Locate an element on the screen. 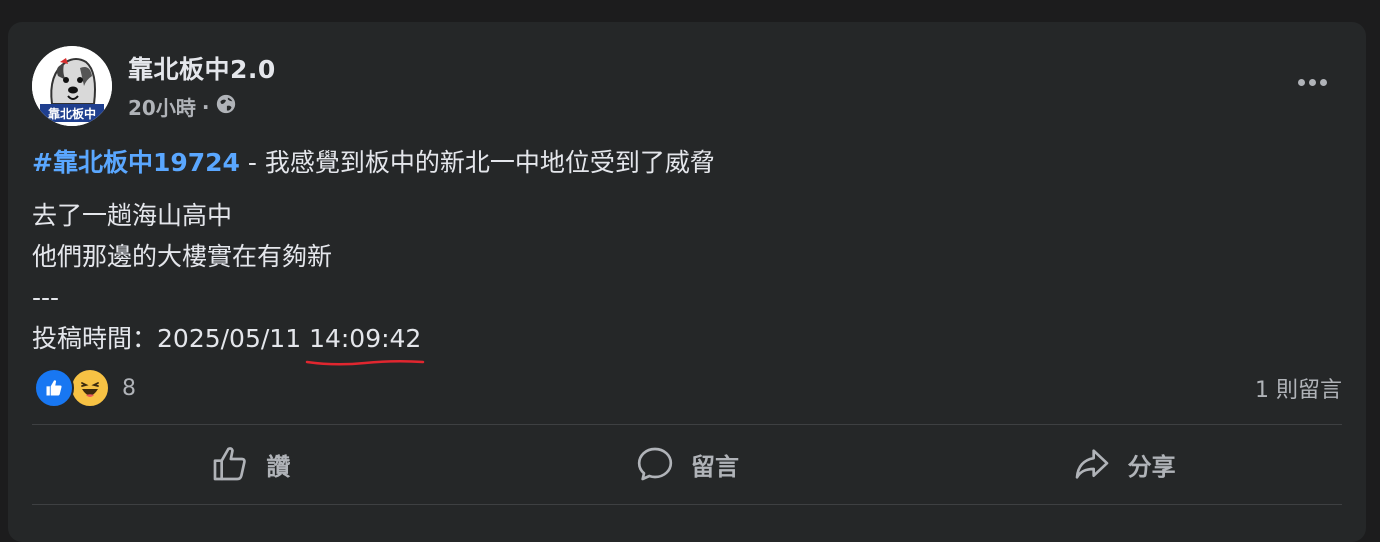 The width and height of the screenshot is (1380, 542). page-avatar: 靠北板中 is located at coordinates (72, 86).